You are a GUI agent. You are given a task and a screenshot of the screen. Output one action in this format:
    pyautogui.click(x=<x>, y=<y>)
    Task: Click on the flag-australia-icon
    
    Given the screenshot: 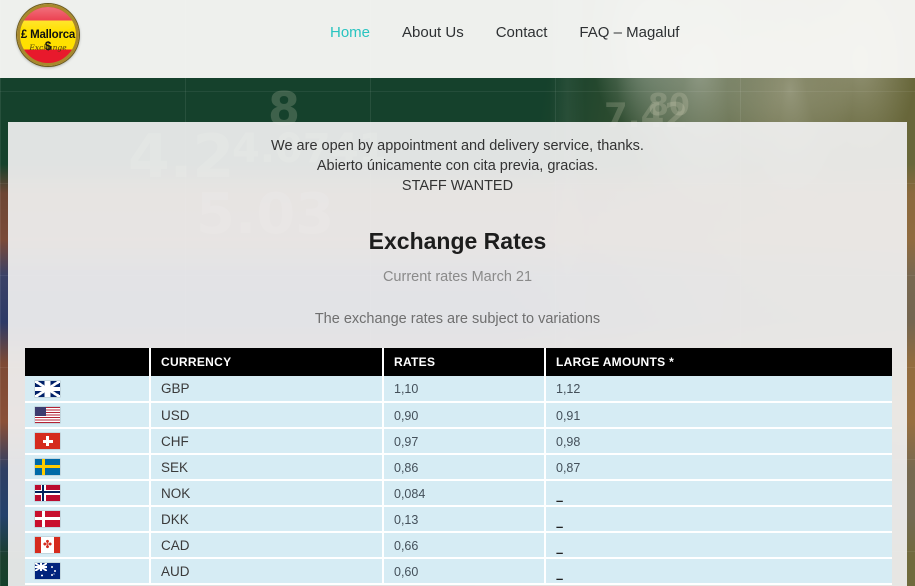 What is the action you would take?
    pyautogui.click(x=47, y=571)
    